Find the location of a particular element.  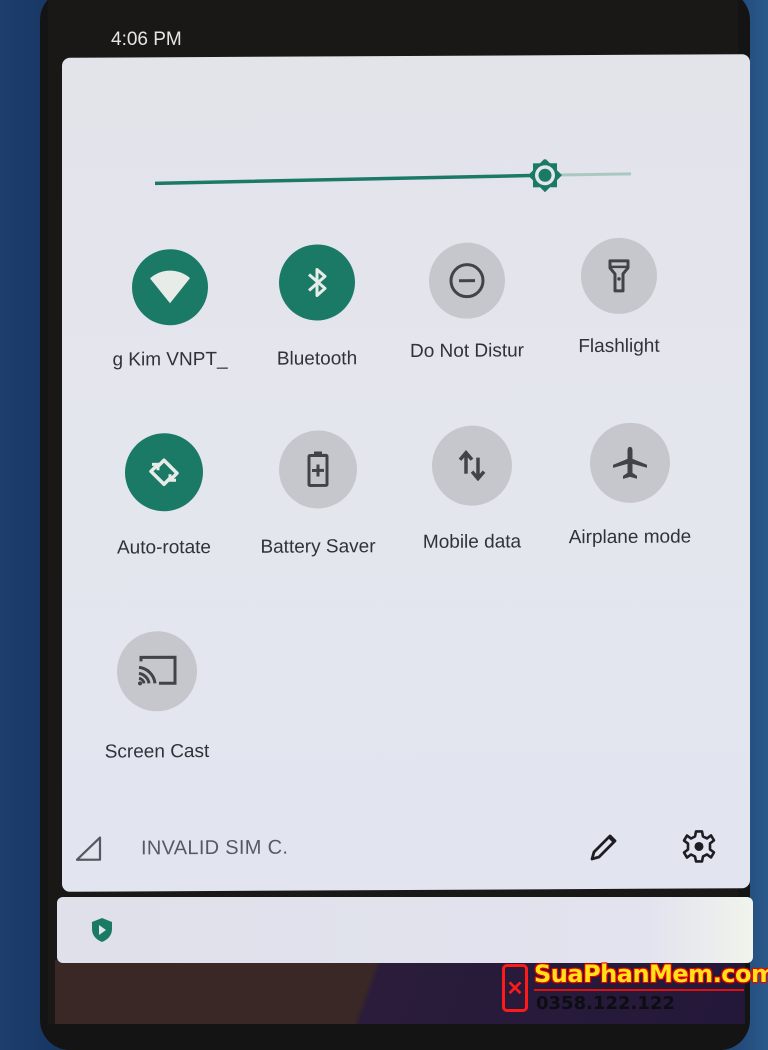

brightness-slider is located at coordinates (394, 175).